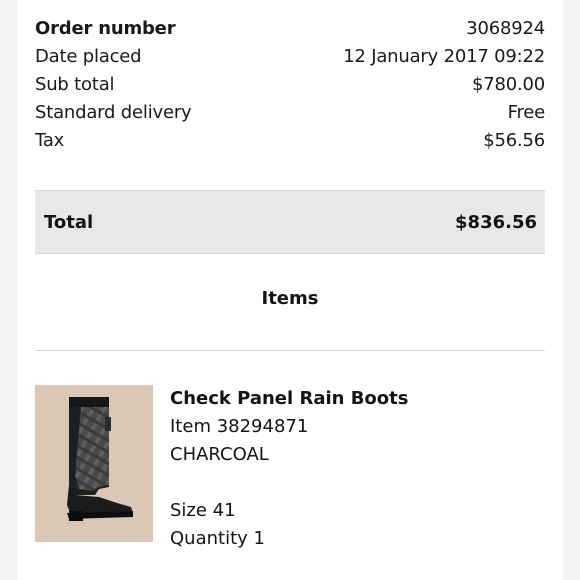  I want to click on subtotal-value: $780.00, so click(508, 84).